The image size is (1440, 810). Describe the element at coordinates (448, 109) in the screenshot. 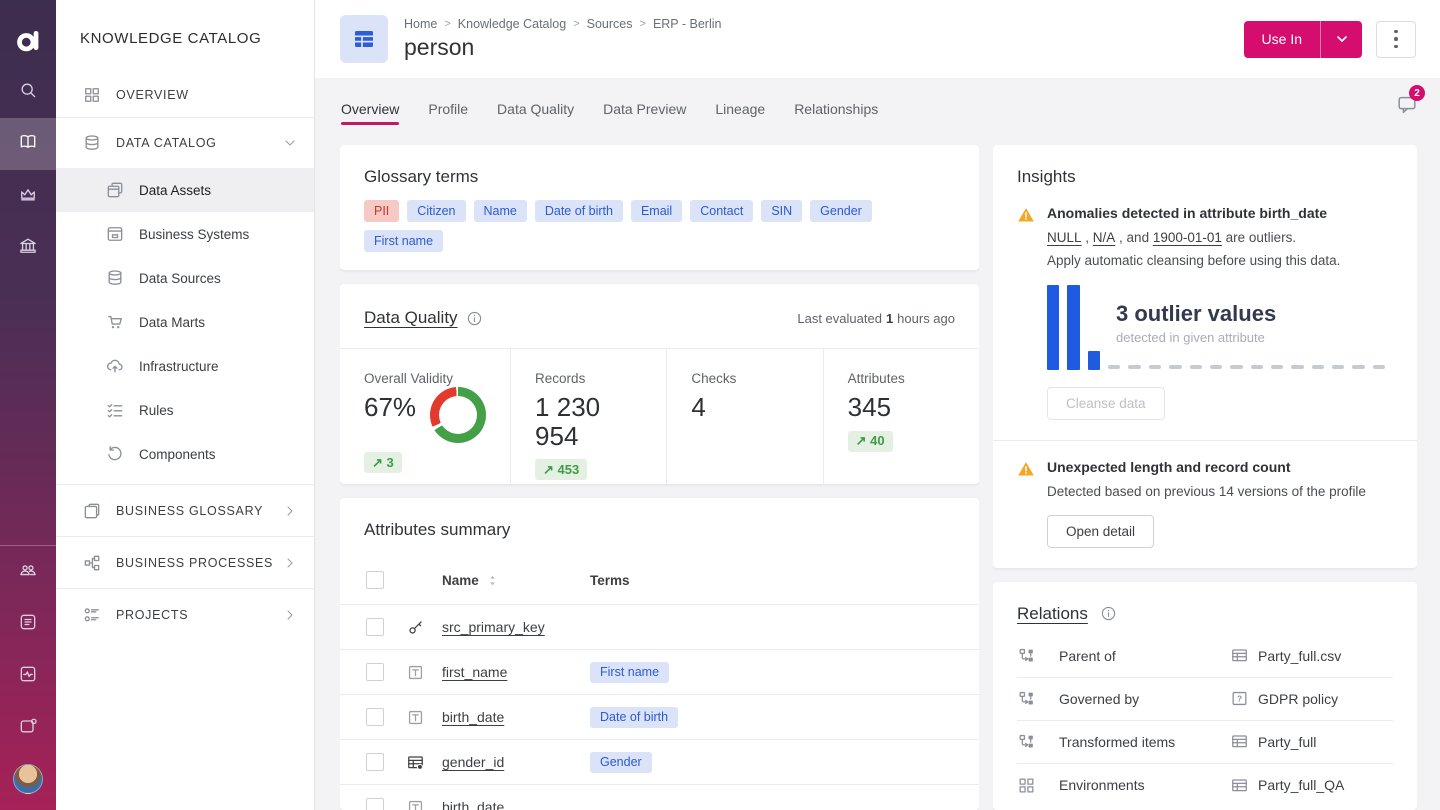

I see `tab-profile: Profile` at that location.